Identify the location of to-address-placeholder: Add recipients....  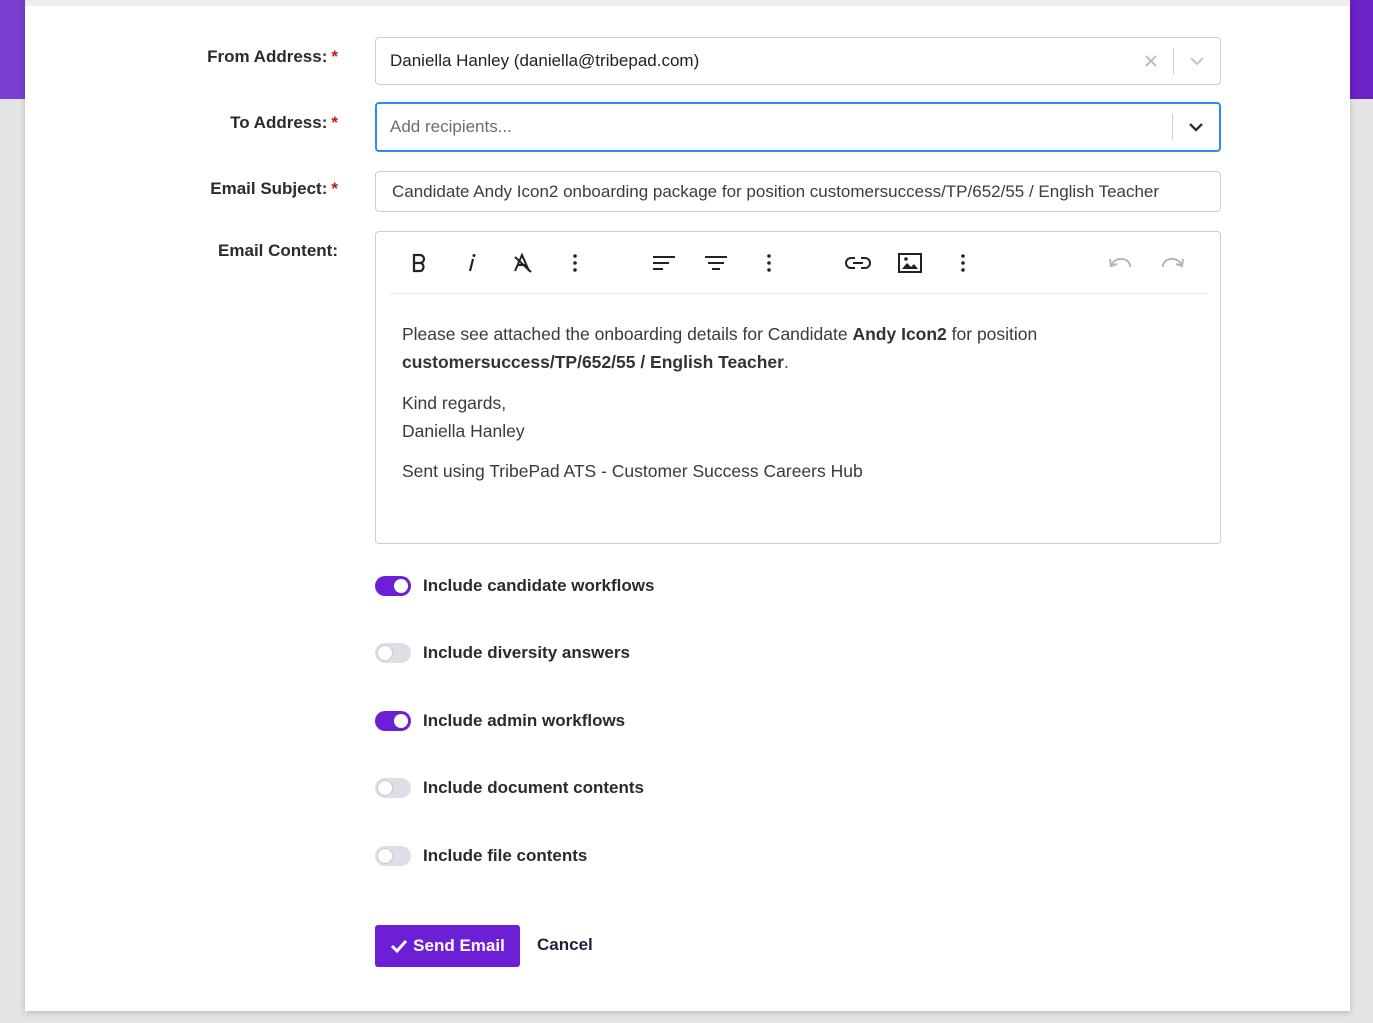
(774, 127).